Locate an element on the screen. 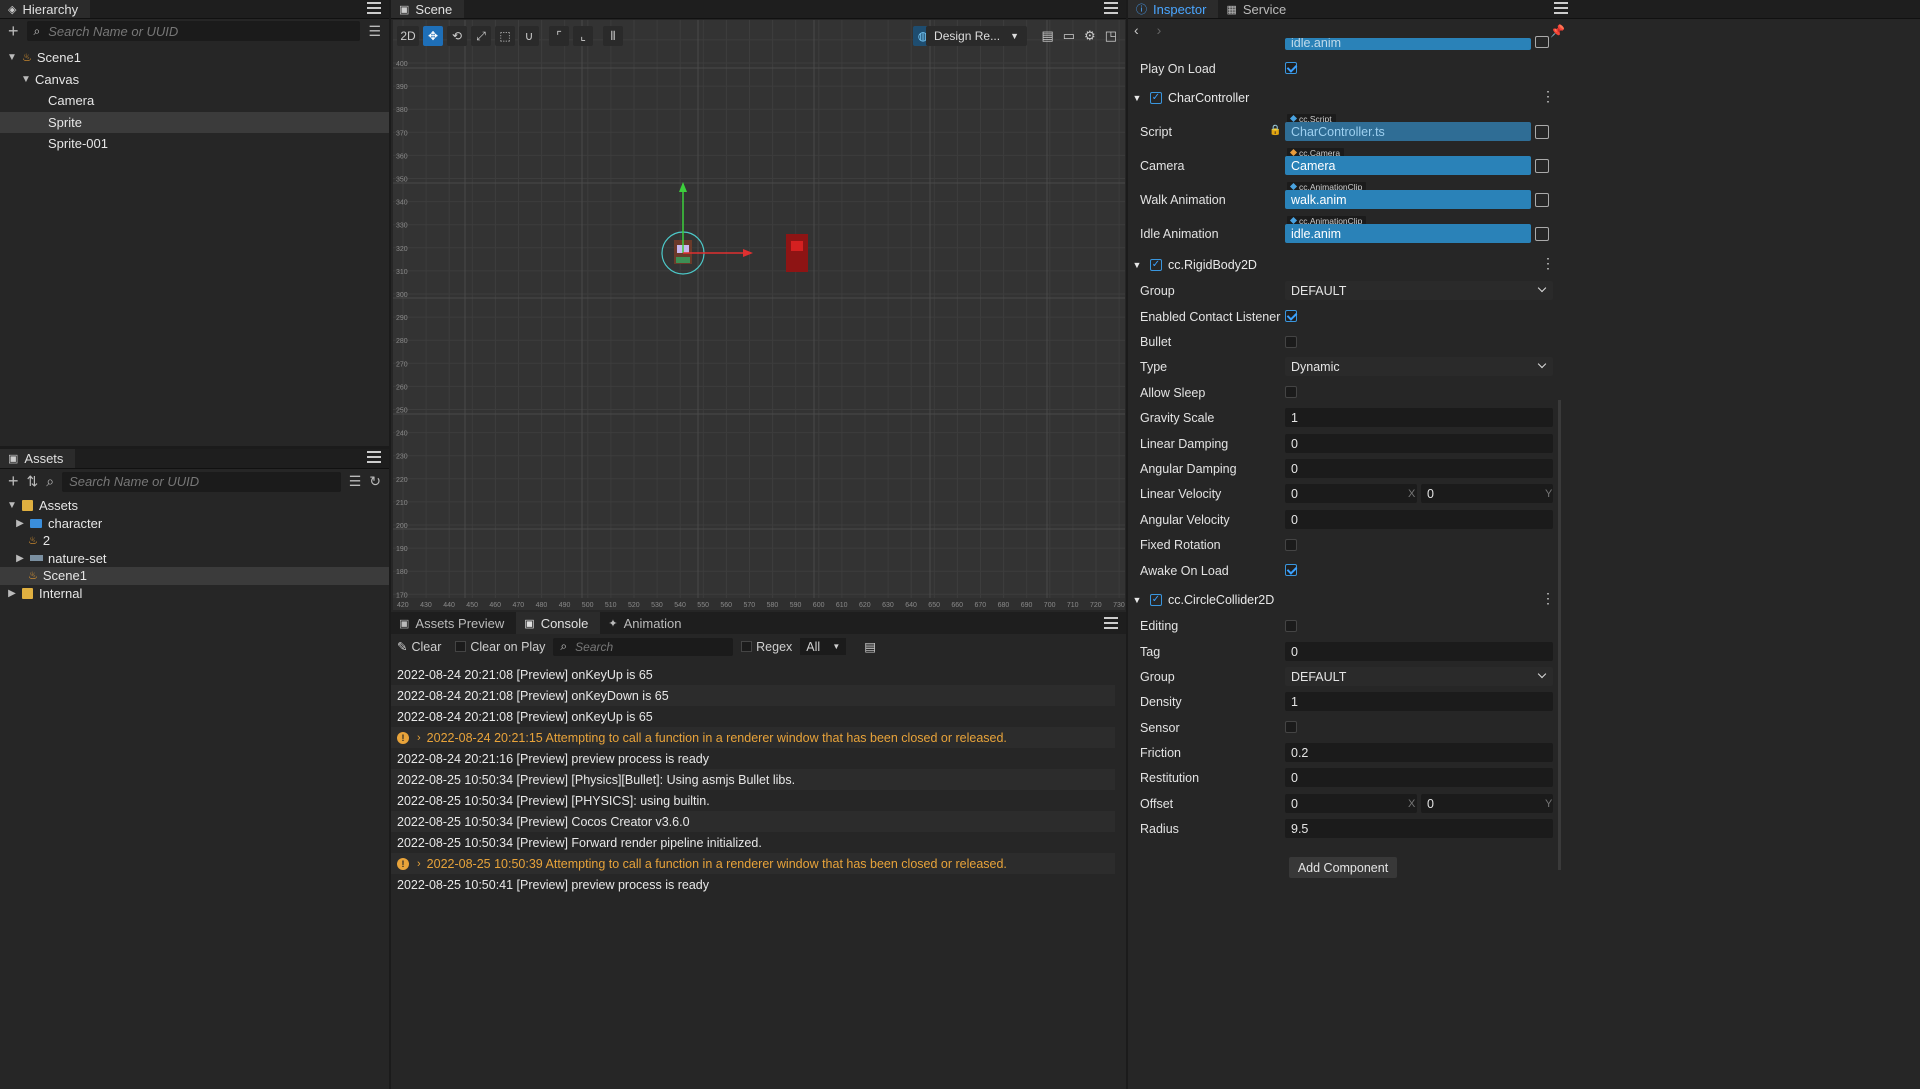 The height and width of the screenshot is (1089, 1920). restitution-input: 0 is located at coordinates (1419, 777).